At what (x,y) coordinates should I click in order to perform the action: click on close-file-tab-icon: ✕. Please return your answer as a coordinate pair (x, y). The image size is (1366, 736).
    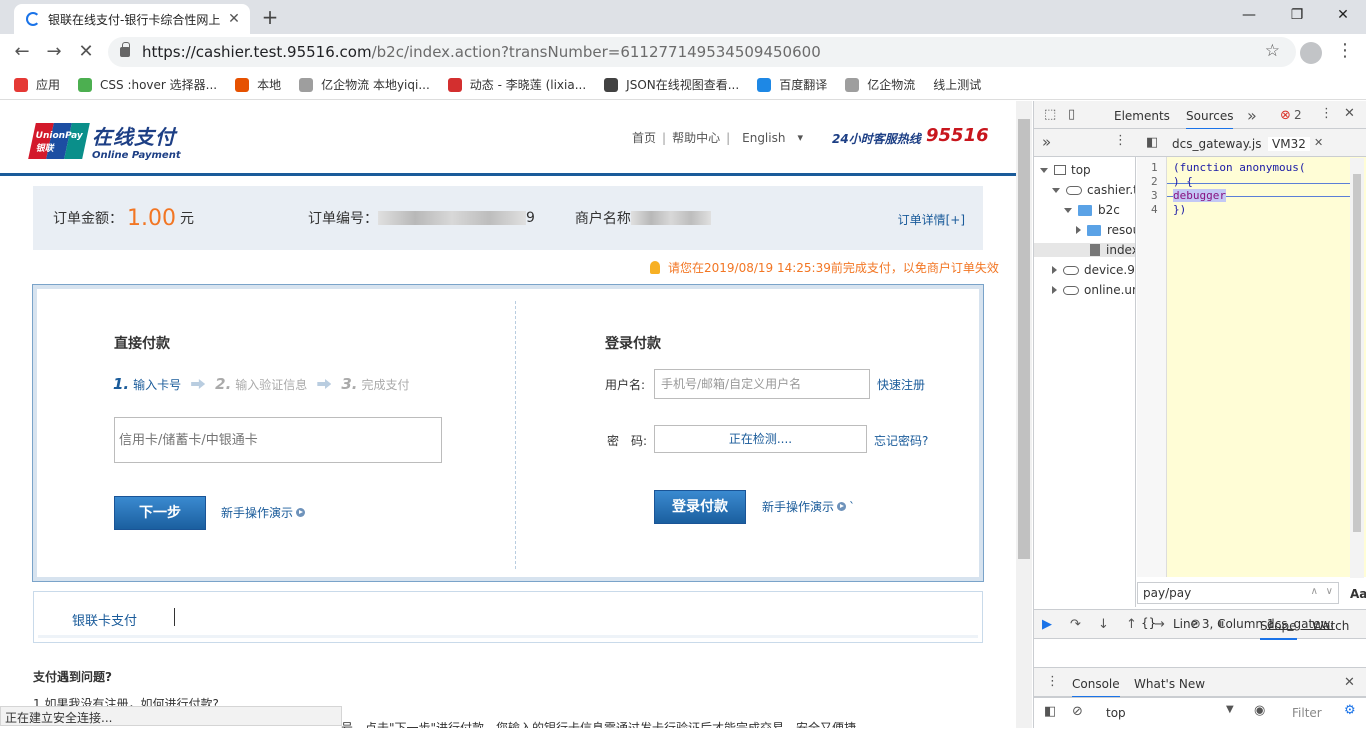
    Looking at the image, I should click on (1318, 142).